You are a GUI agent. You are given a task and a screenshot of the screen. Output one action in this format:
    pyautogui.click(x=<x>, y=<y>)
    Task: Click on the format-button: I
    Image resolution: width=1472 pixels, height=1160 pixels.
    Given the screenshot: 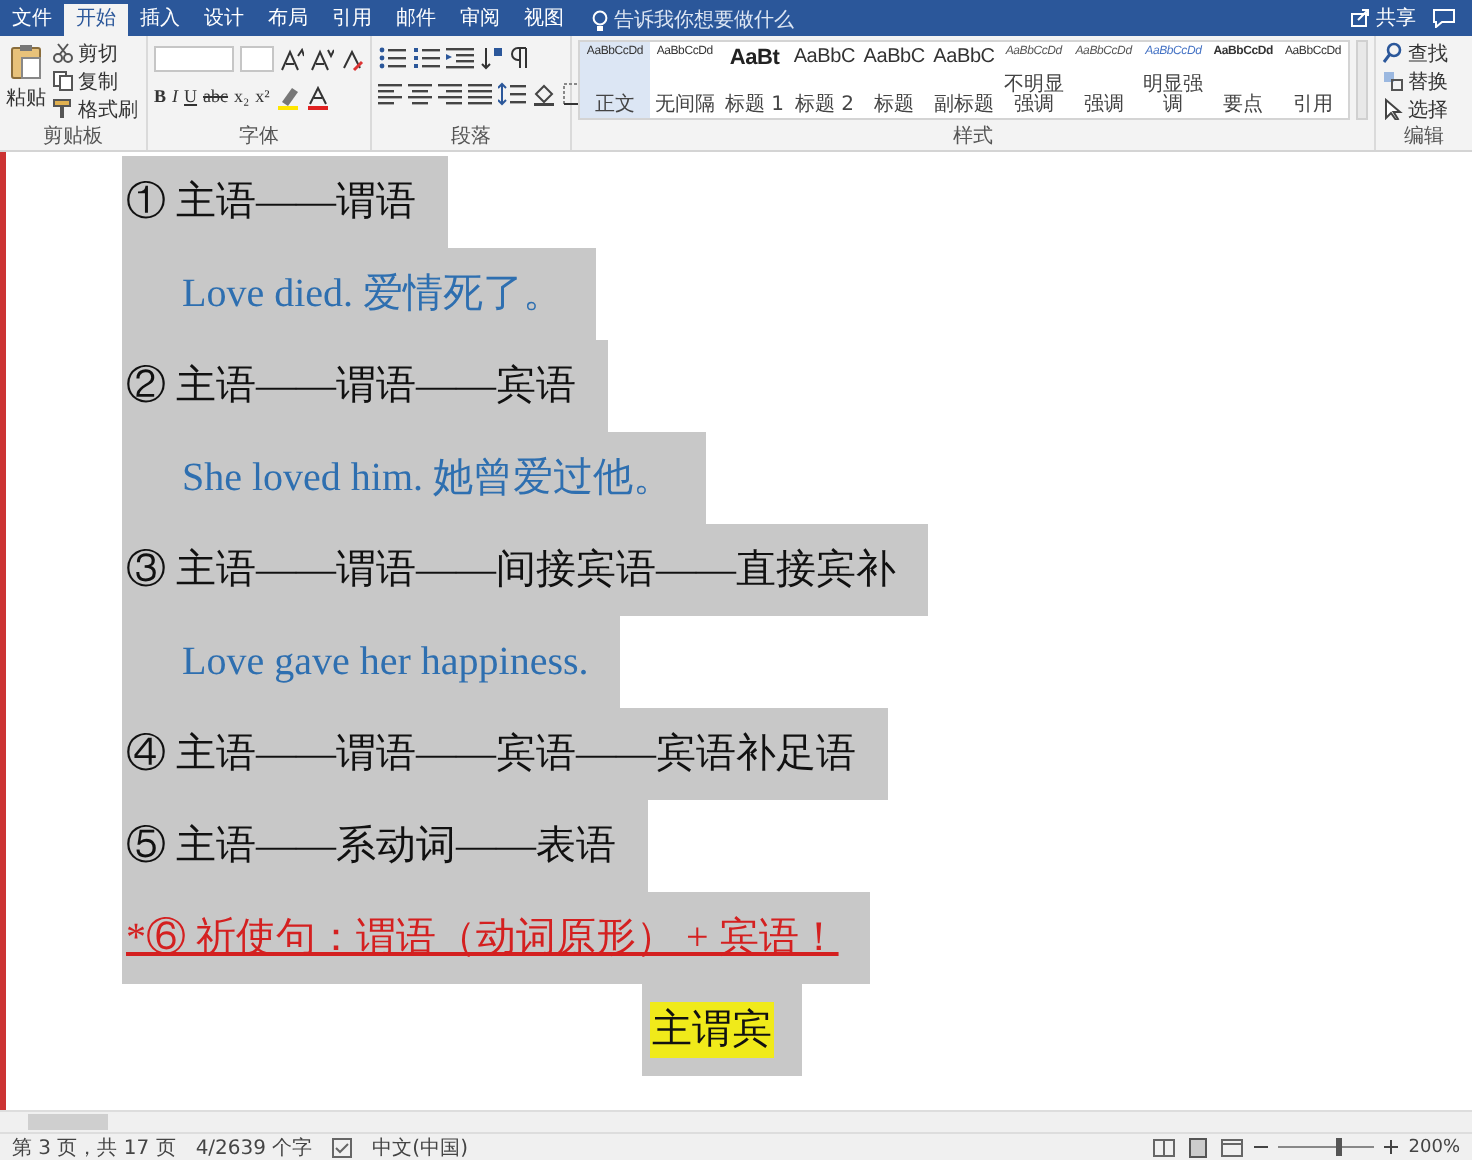 What is the action you would take?
    pyautogui.click(x=175, y=97)
    